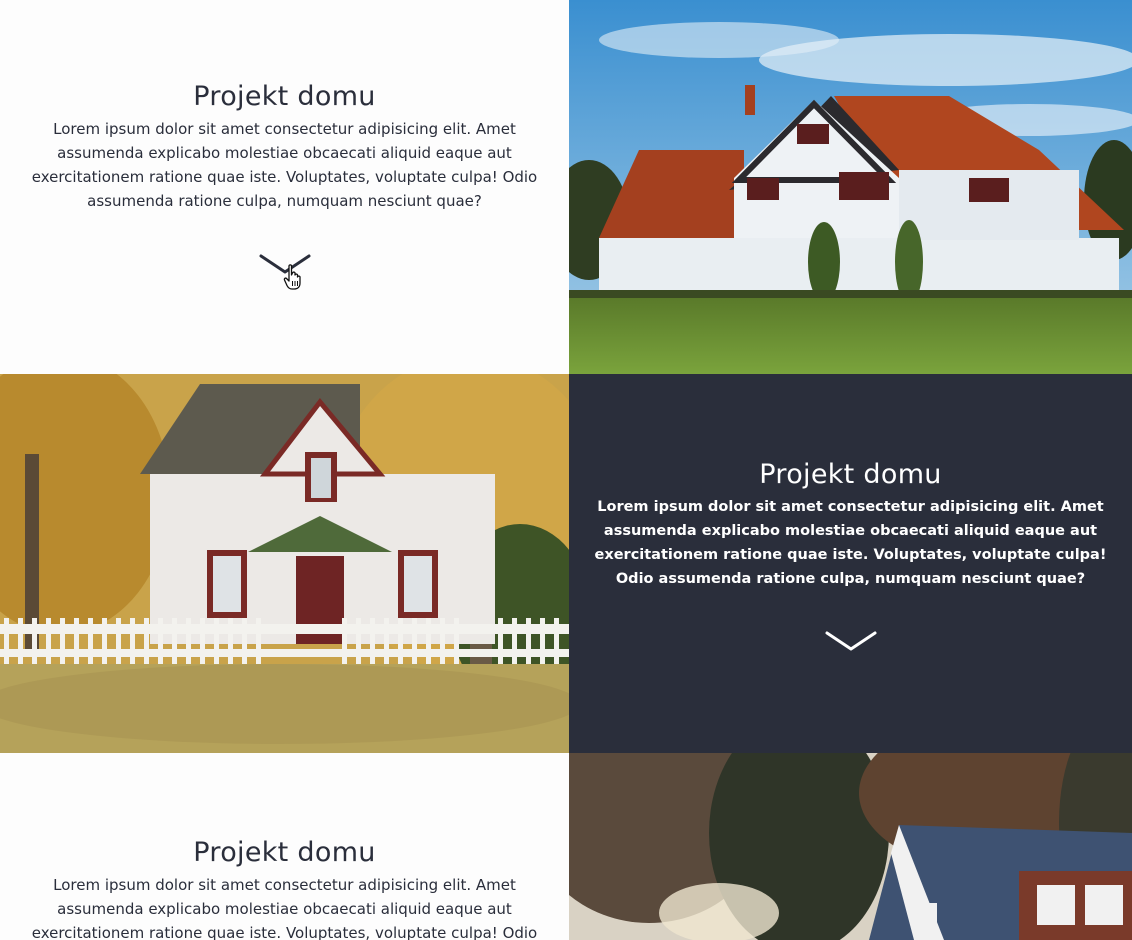  I want to click on forest-cabin-photo, so click(850, 846).